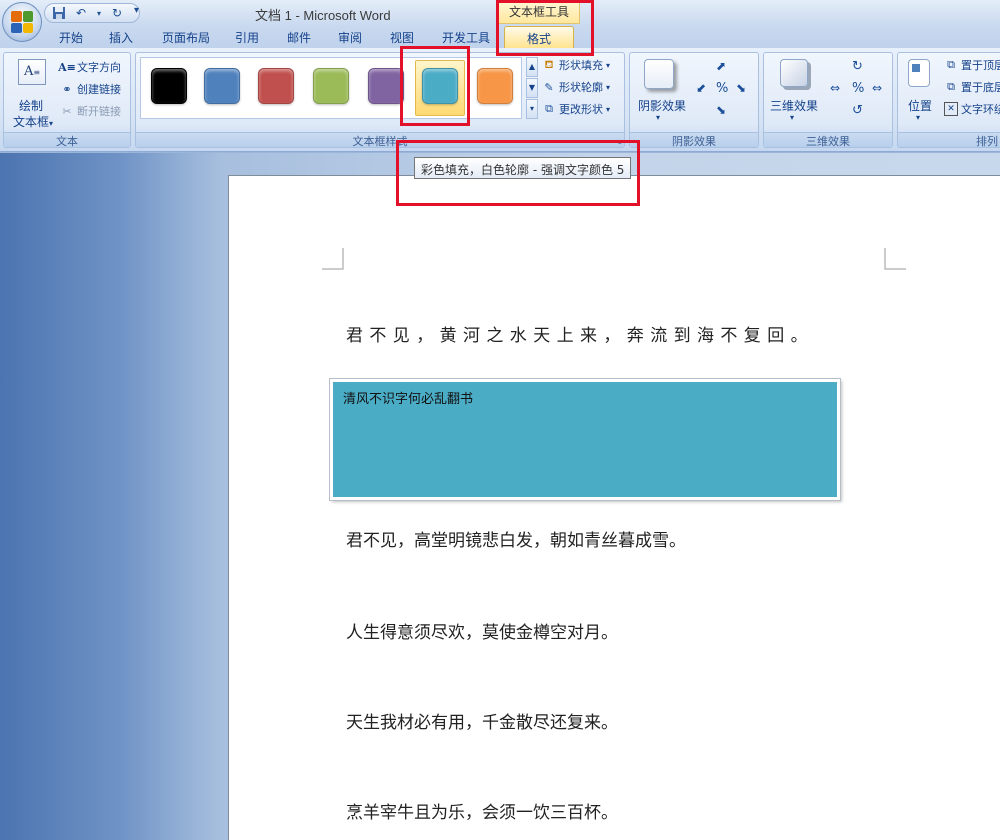 The image size is (1000, 840). What do you see at coordinates (828, 140) in the screenshot?
I see `group-3d-effects-label: 三维效果` at bounding box center [828, 140].